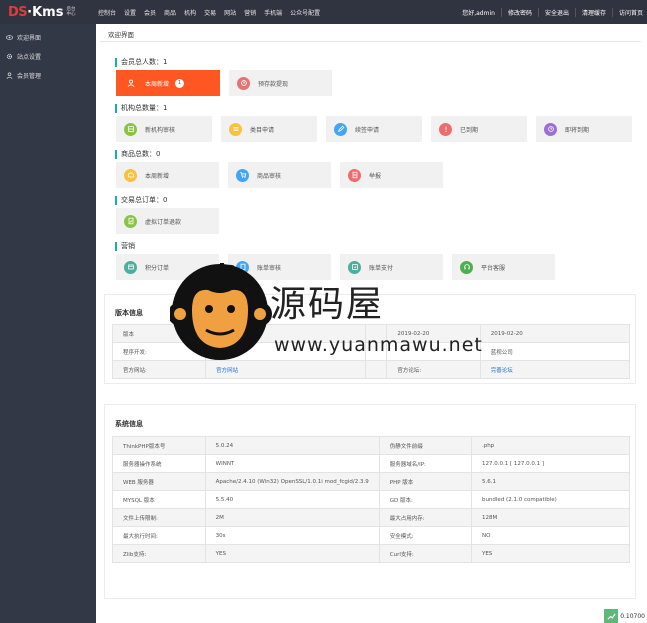 Image resolution: width=647 pixels, height=623 pixels. What do you see at coordinates (150, 12) in the screenshot?
I see `nav-members: 会员` at bounding box center [150, 12].